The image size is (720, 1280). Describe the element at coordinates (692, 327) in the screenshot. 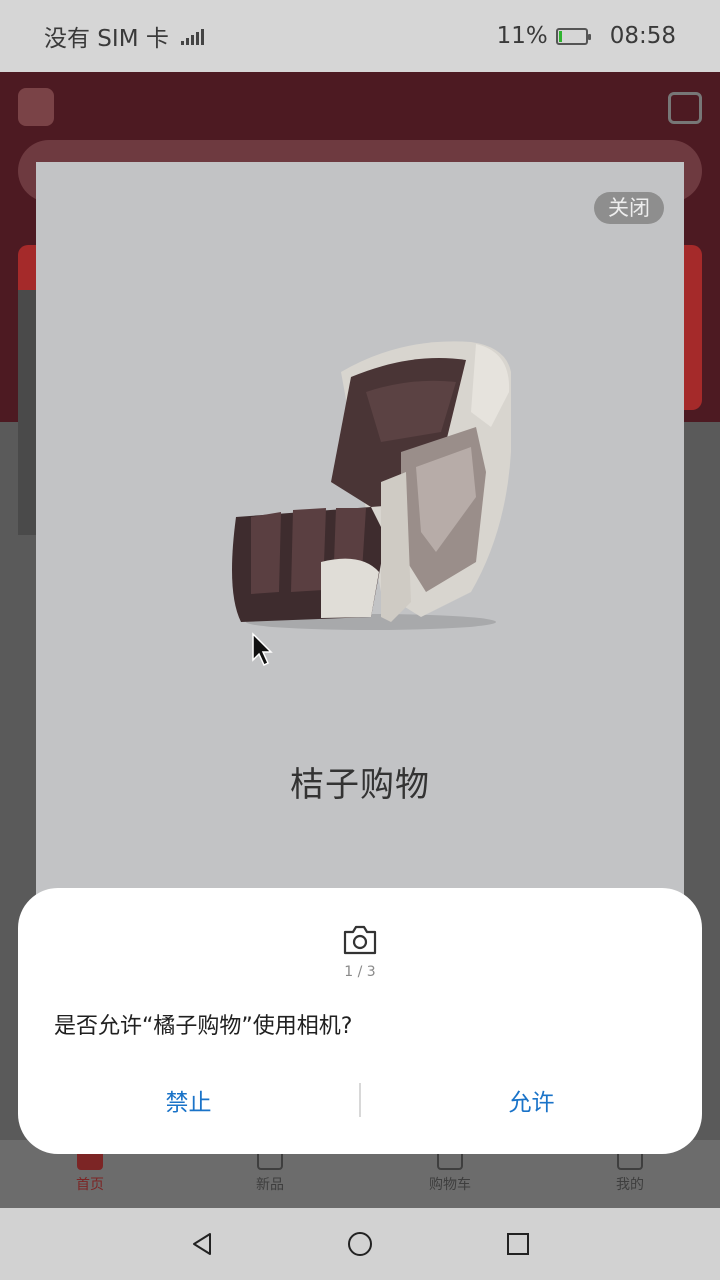

I see `banner-right-edge` at that location.